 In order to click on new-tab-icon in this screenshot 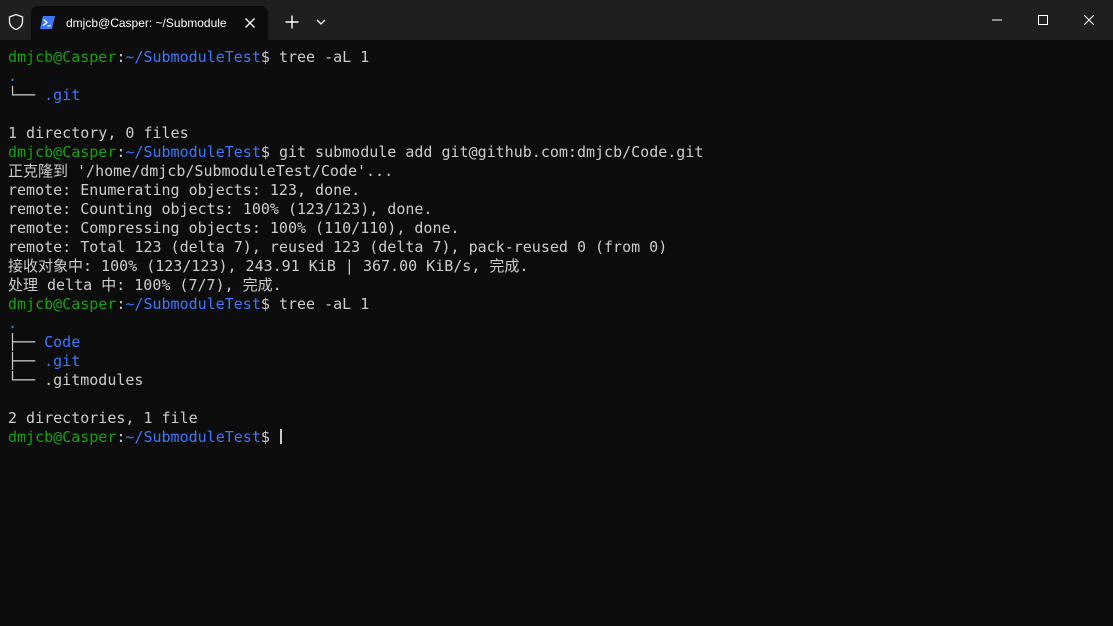, I will do `click(292, 22)`.